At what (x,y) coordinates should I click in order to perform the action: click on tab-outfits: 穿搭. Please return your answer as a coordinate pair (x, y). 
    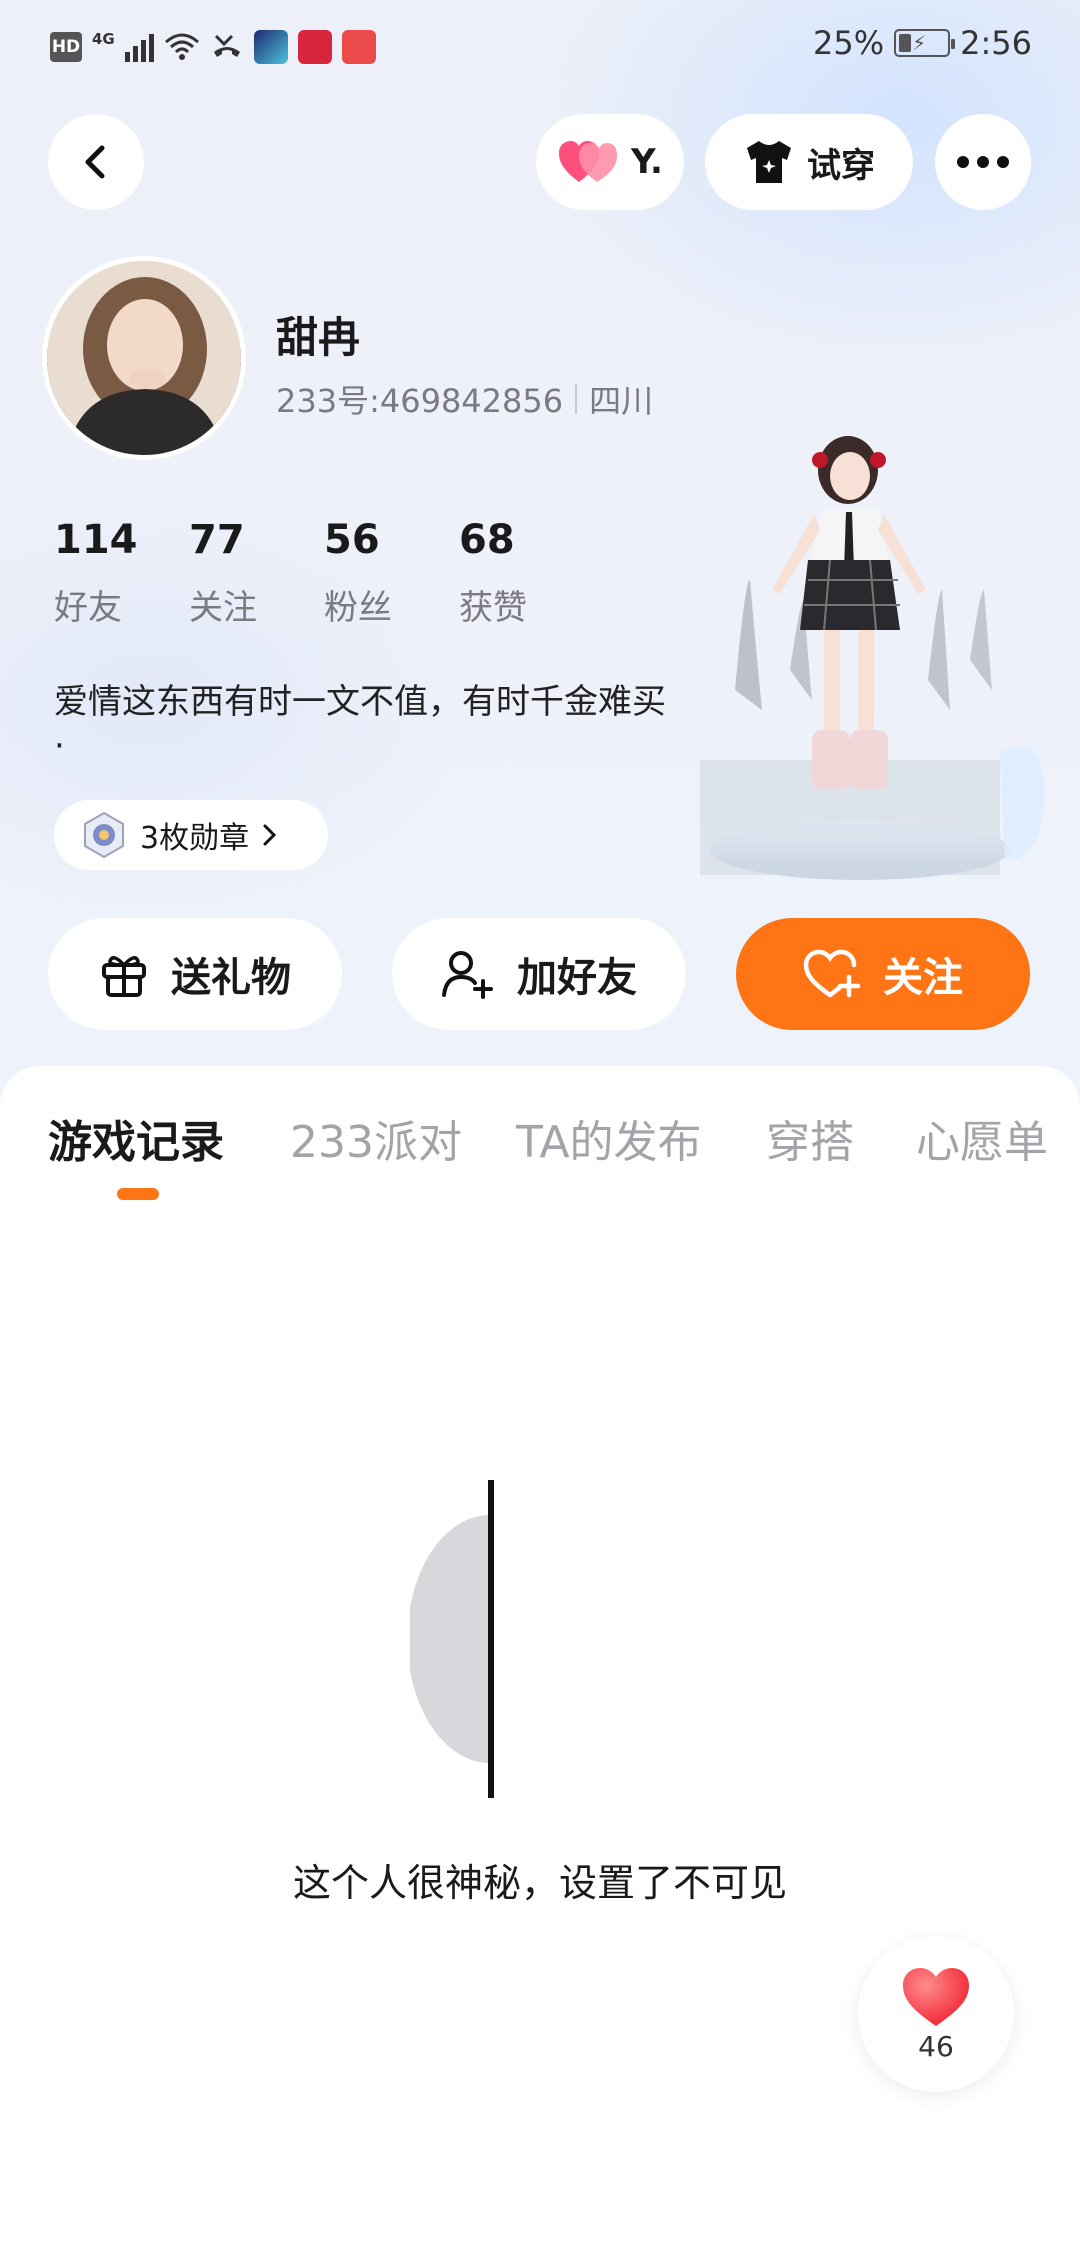
    Looking at the image, I should click on (810, 1138).